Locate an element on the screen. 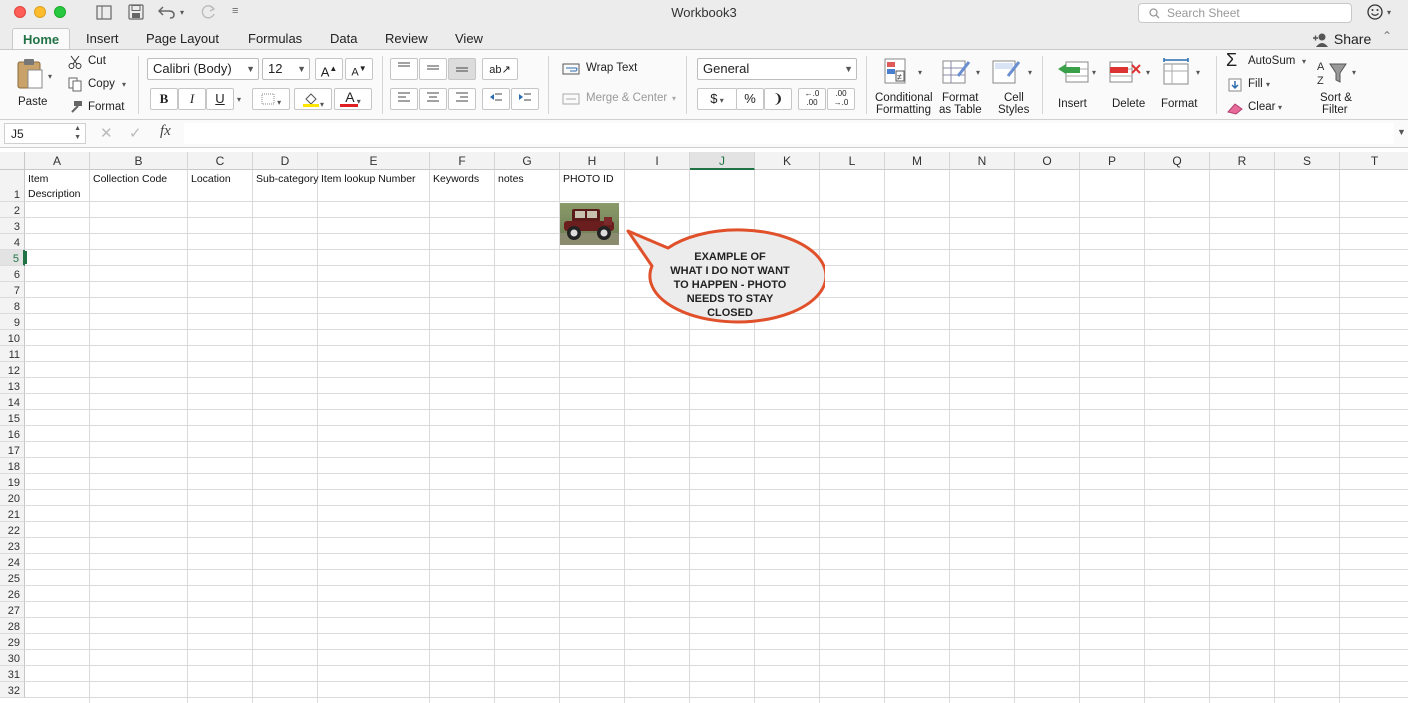  row-header-15: 15 is located at coordinates (12, 418).